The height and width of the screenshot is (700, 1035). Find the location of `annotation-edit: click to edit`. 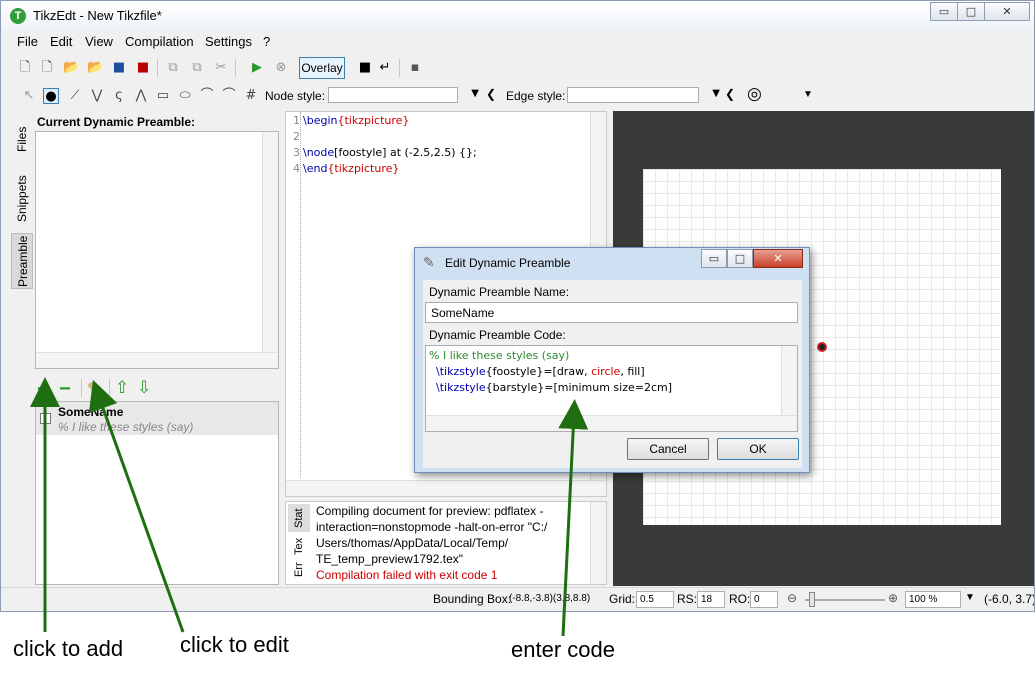

annotation-edit: click to edit is located at coordinates (234, 644).